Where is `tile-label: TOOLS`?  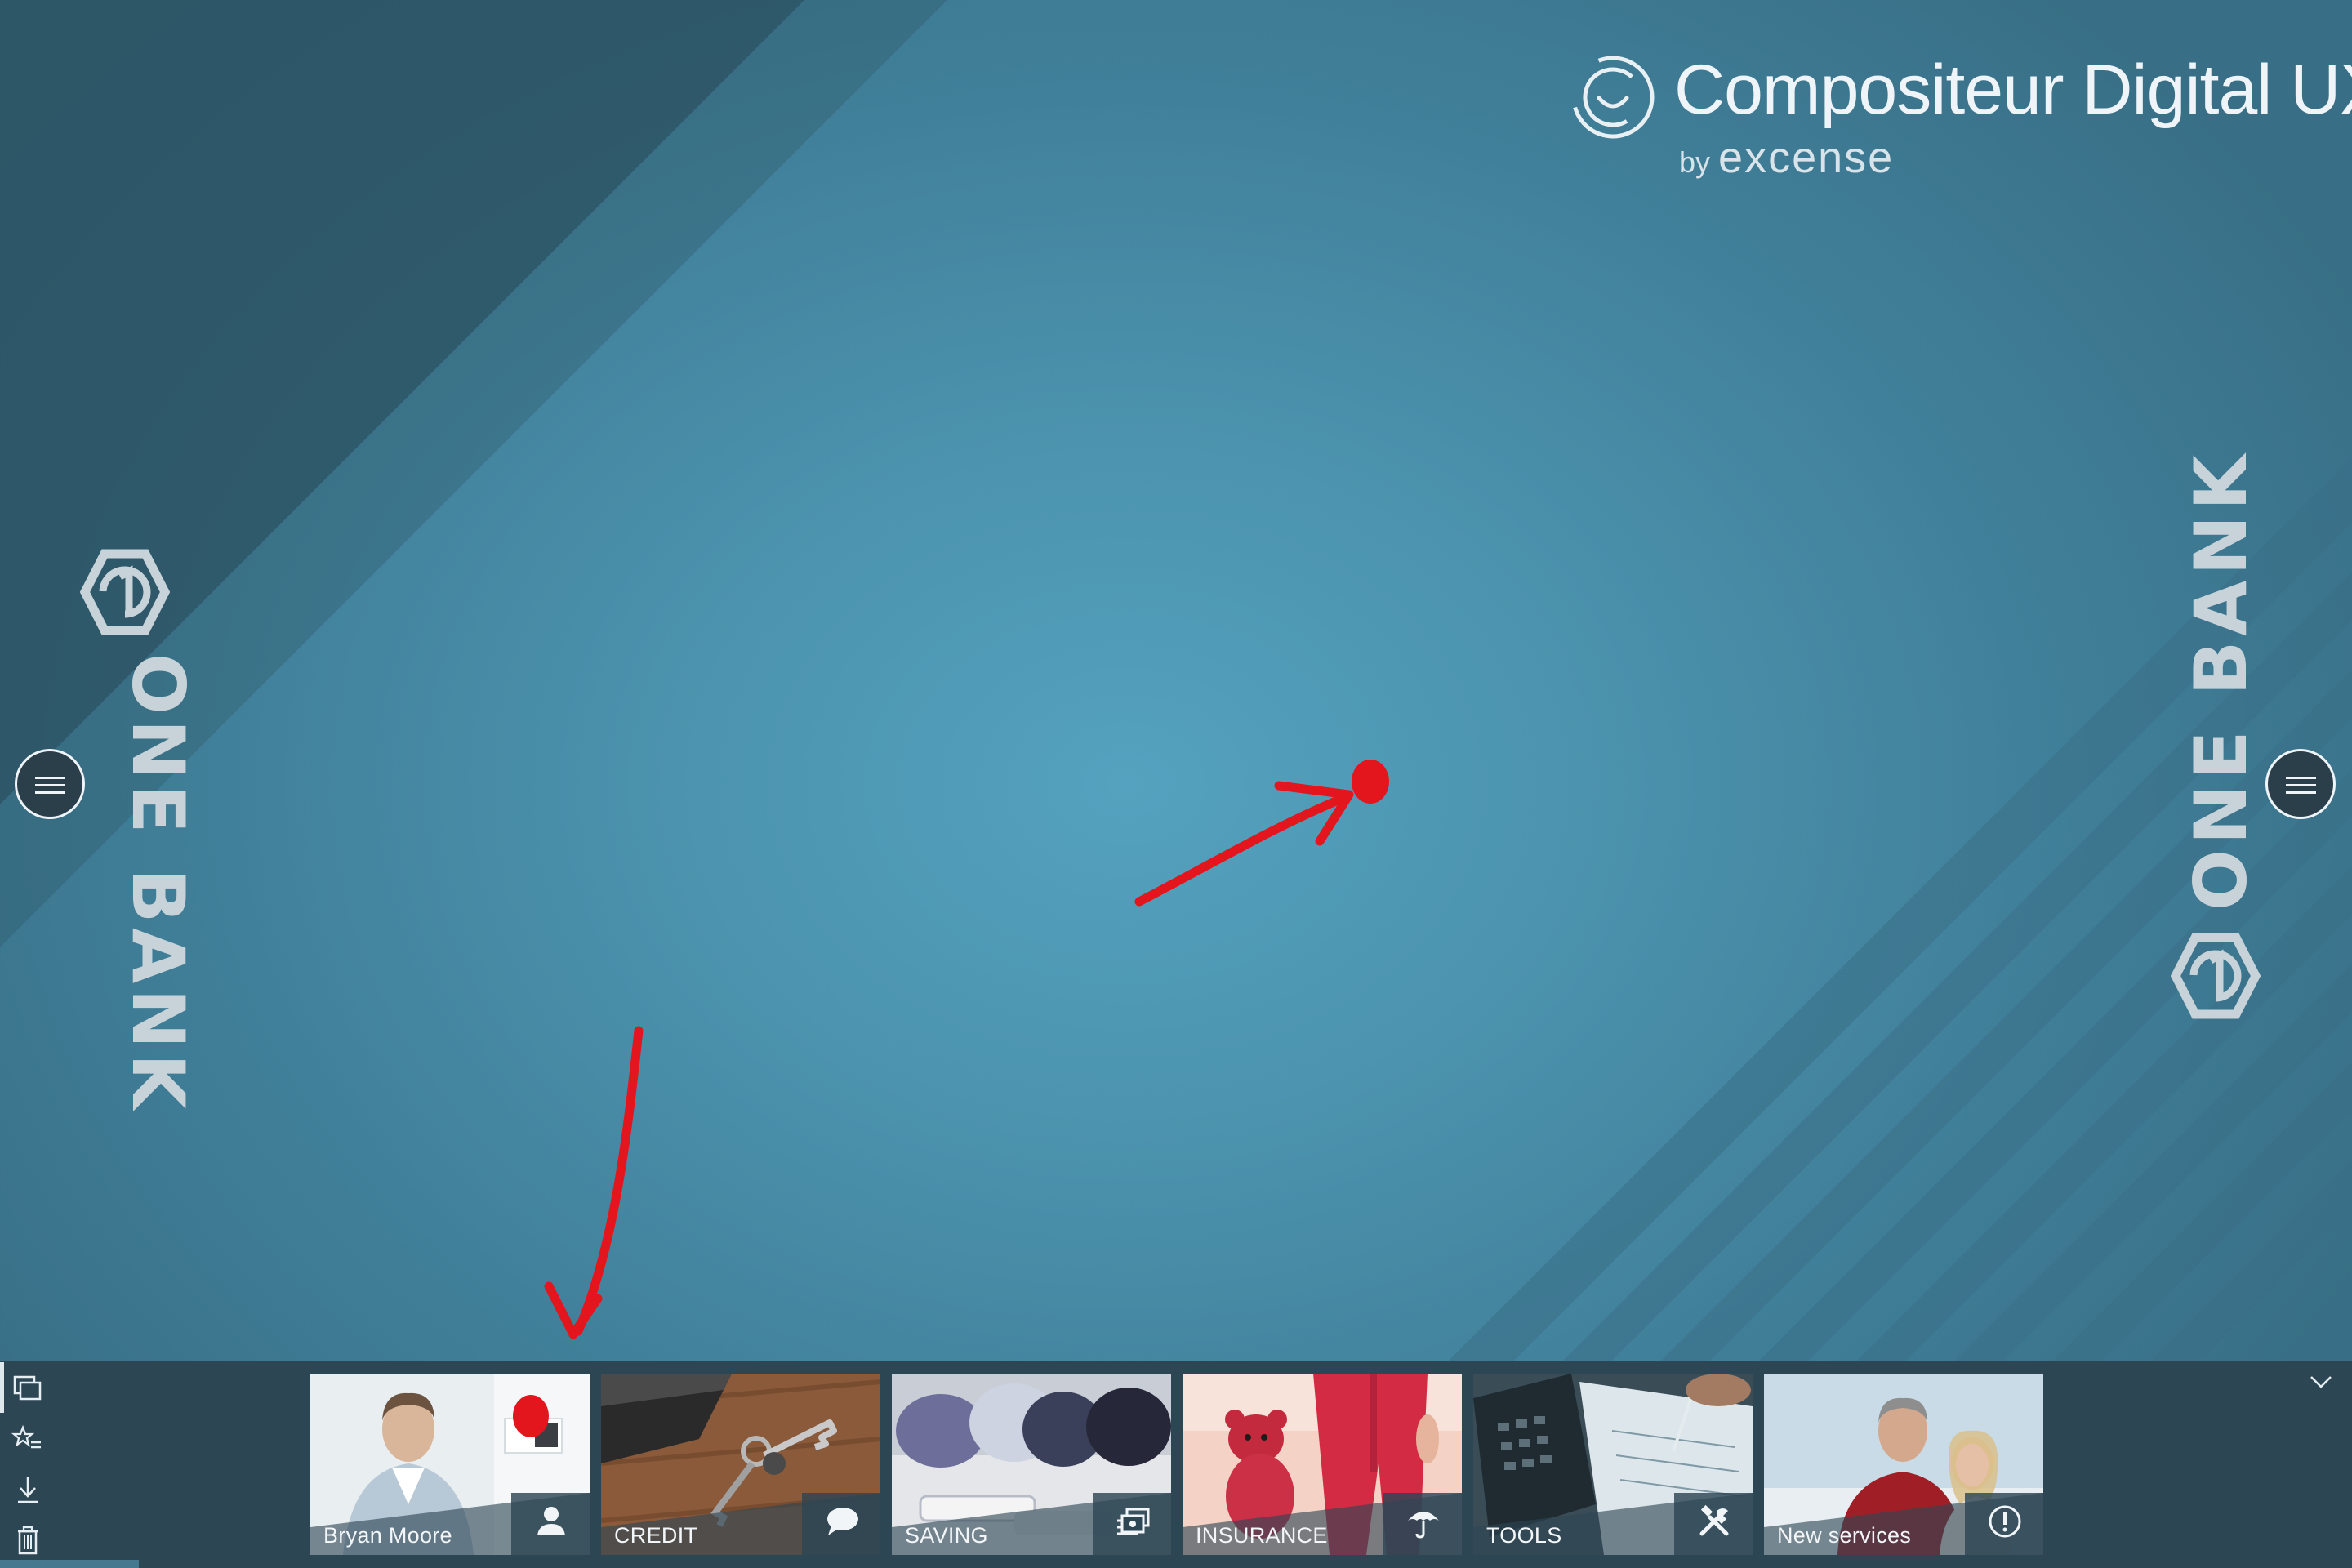 tile-label: TOOLS is located at coordinates (1524, 1535).